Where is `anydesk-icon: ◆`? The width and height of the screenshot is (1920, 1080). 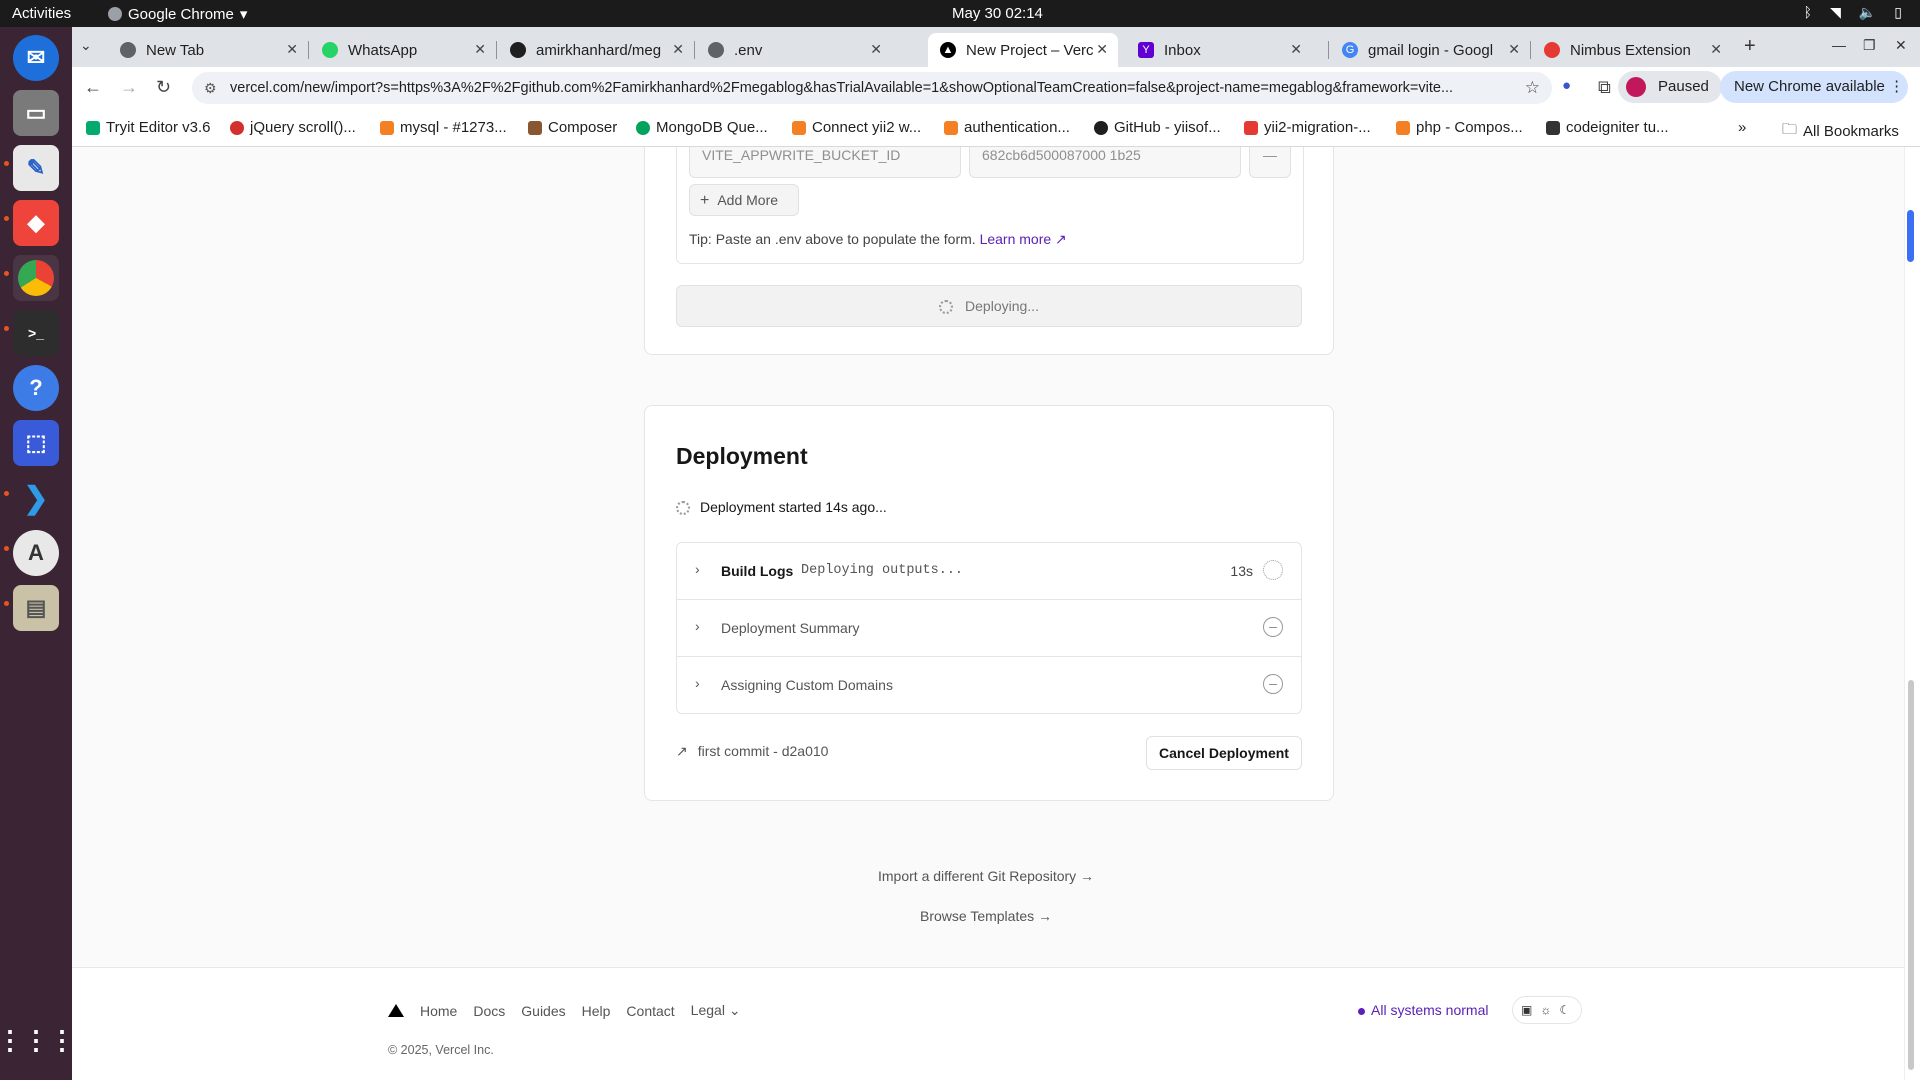
anydesk-icon: ◆ is located at coordinates (36, 223).